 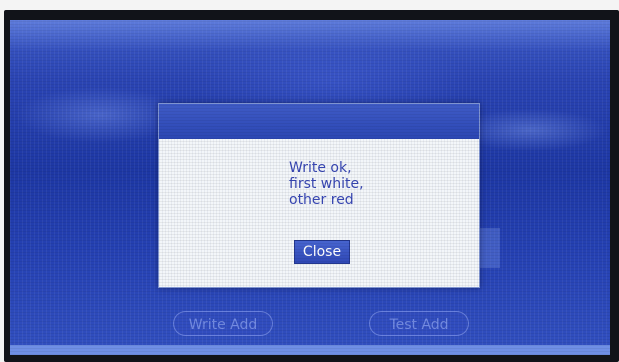 What do you see at coordinates (310, 35) in the screenshot?
I see `top-status-band` at bounding box center [310, 35].